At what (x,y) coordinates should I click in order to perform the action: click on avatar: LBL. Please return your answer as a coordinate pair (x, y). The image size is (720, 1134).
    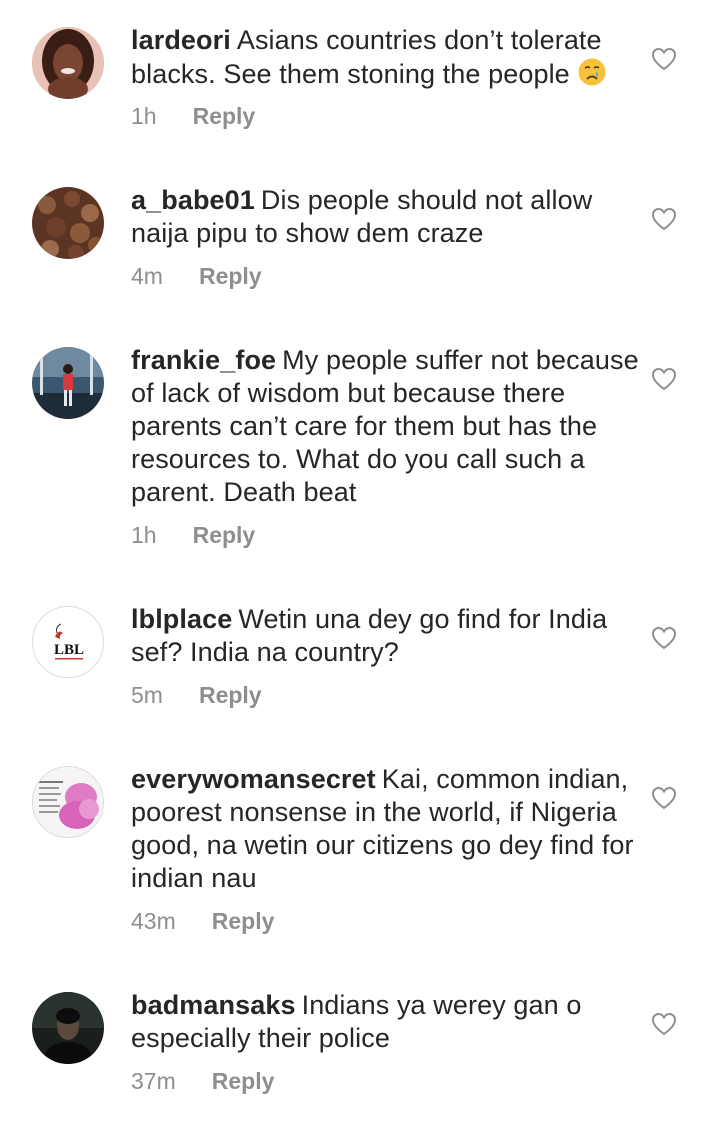
    Looking at the image, I should click on (68, 642).